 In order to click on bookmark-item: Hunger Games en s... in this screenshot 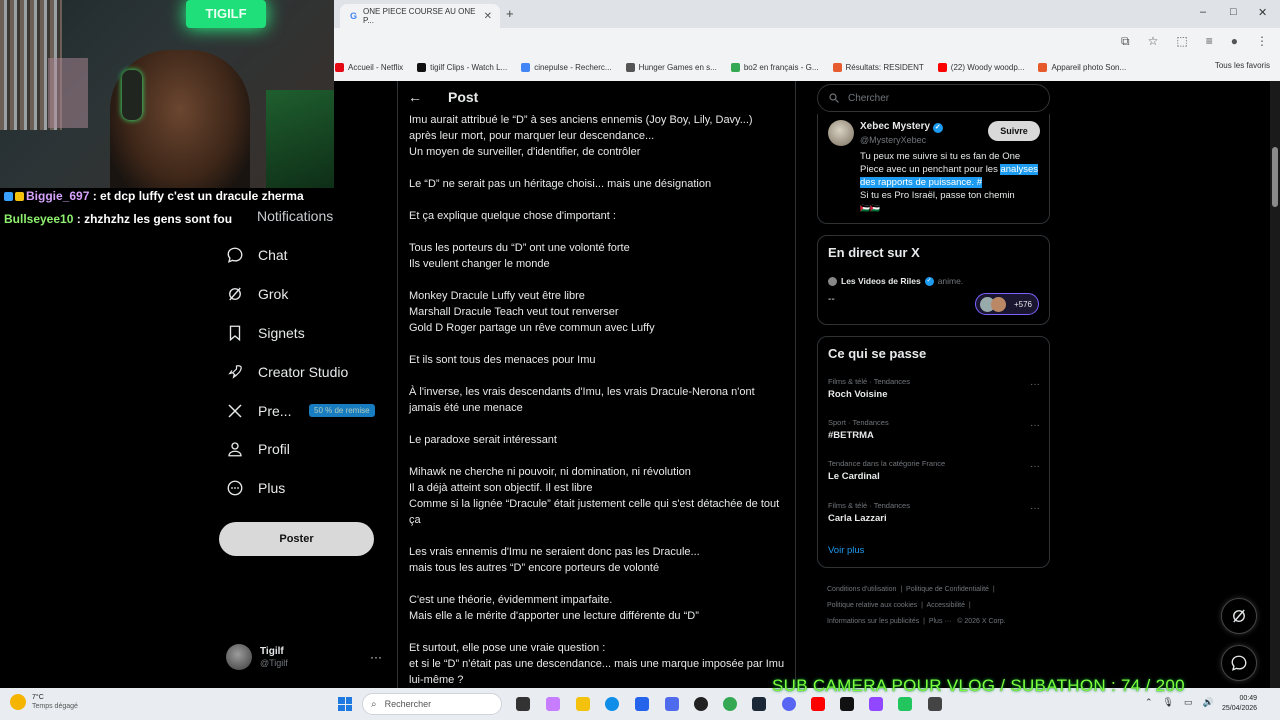, I will do `click(671, 67)`.